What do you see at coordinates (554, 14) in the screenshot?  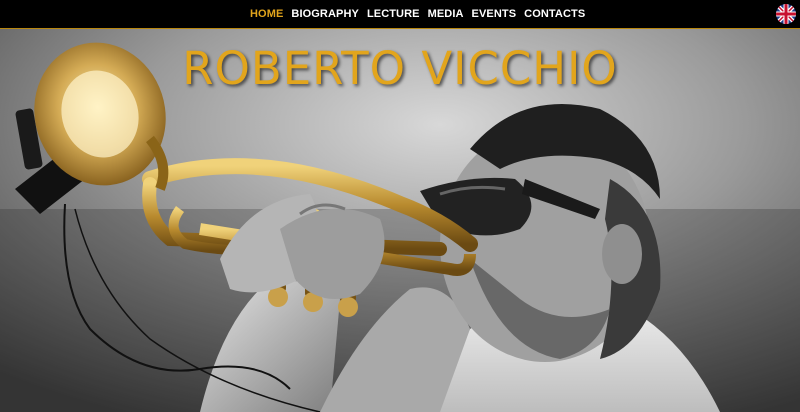 I see `nav-contacts-link: CONTACTS` at bounding box center [554, 14].